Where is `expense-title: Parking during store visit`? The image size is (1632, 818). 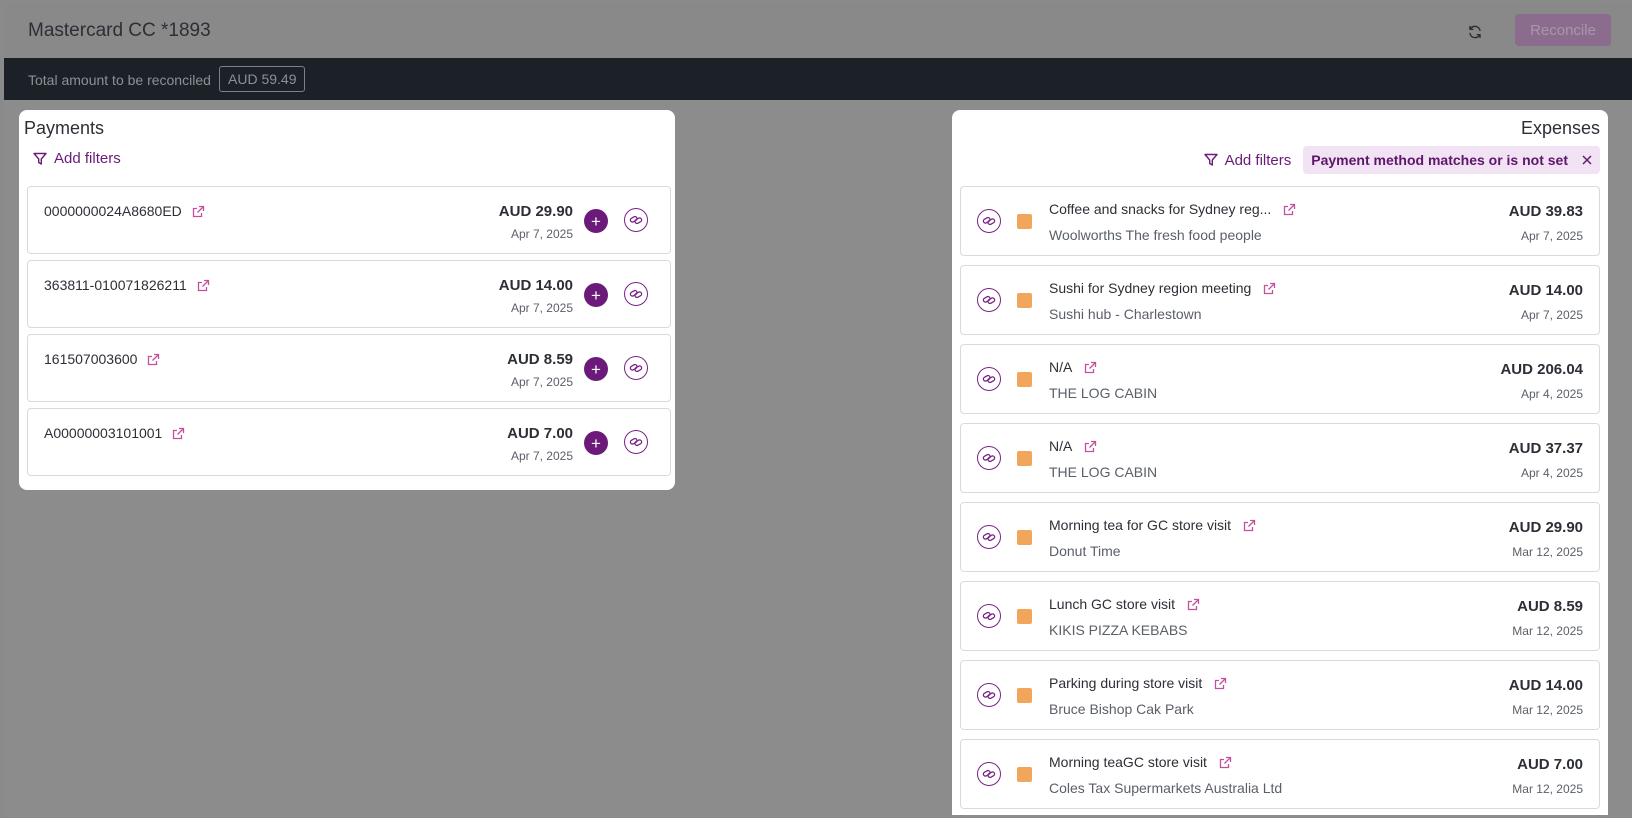 expense-title: Parking during store visit is located at coordinates (1126, 683).